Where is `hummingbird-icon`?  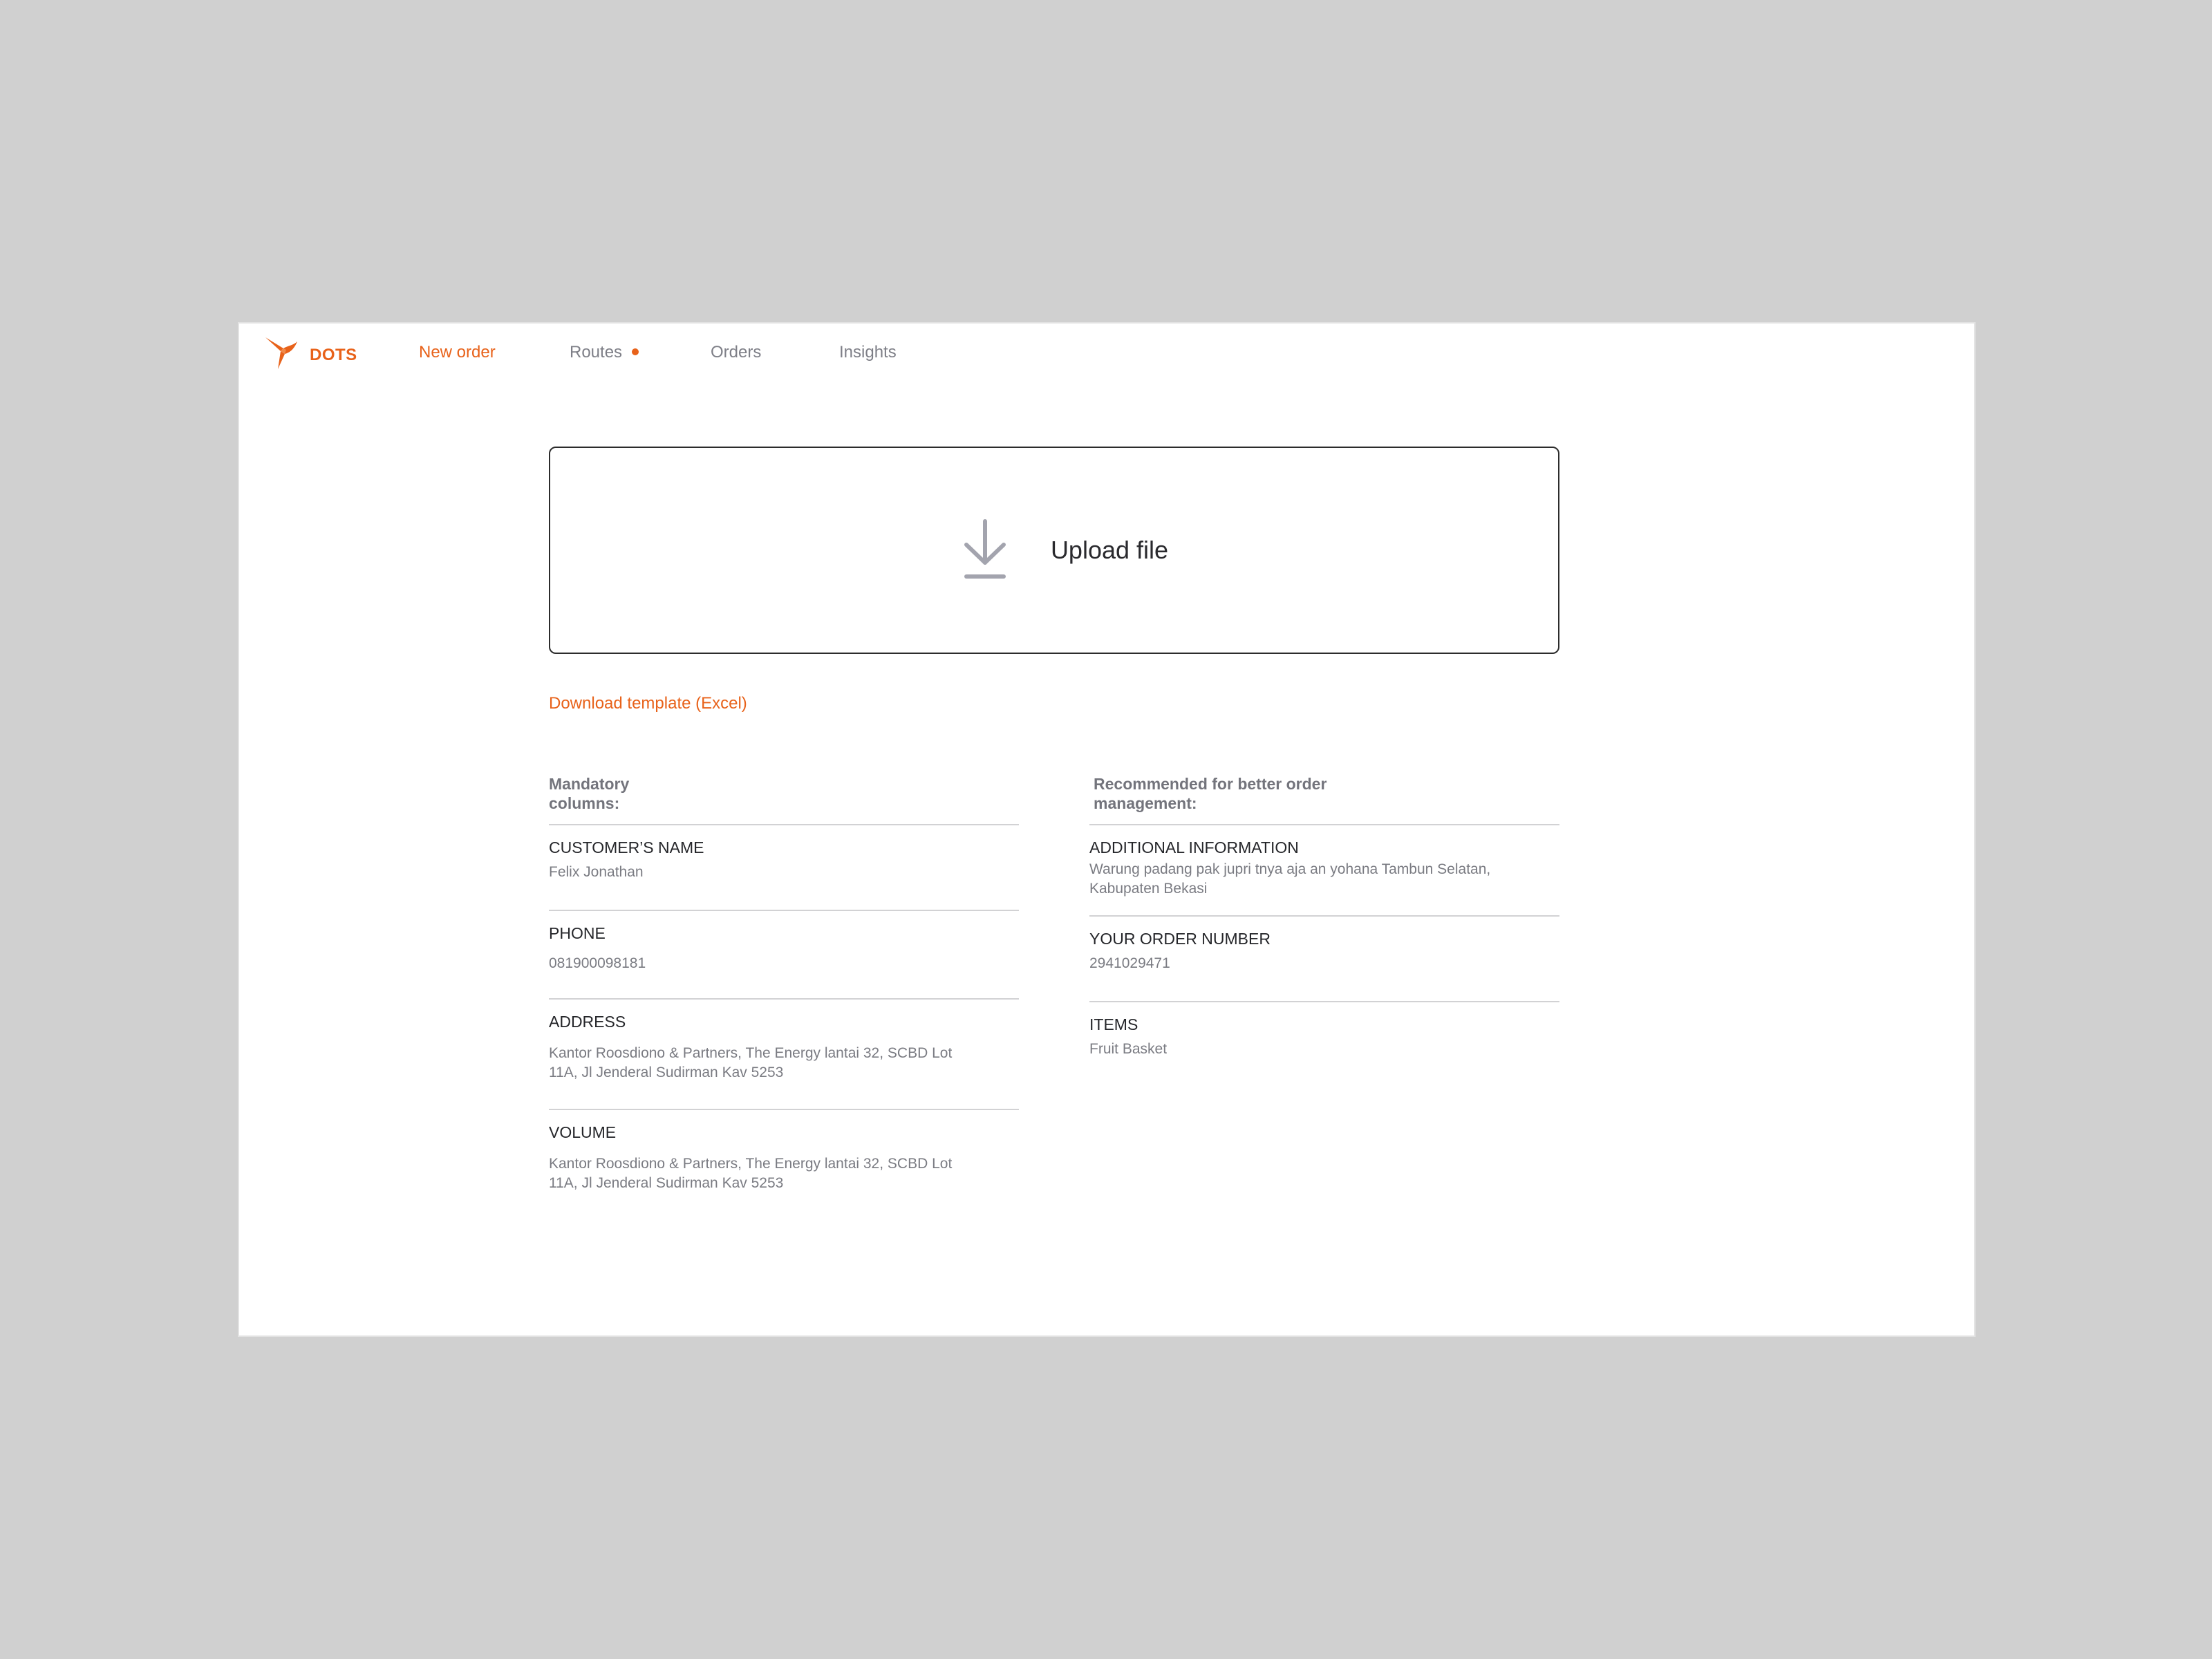
hummingbird-icon is located at coordinates (283, 355).